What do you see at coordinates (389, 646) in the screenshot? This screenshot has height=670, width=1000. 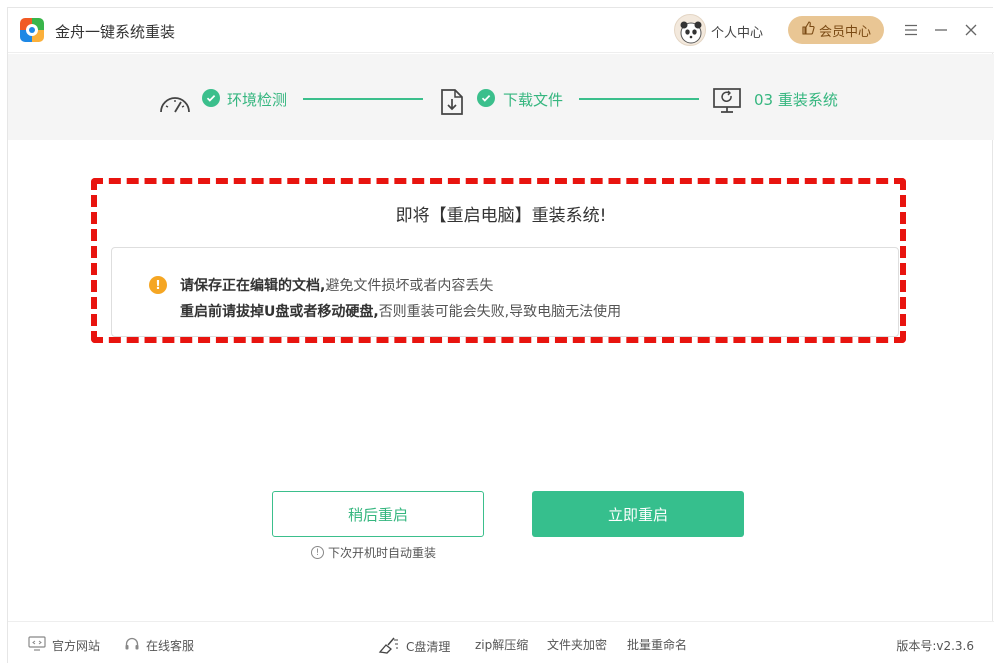 I see `broom-icon` at bounding box center [389, 646].